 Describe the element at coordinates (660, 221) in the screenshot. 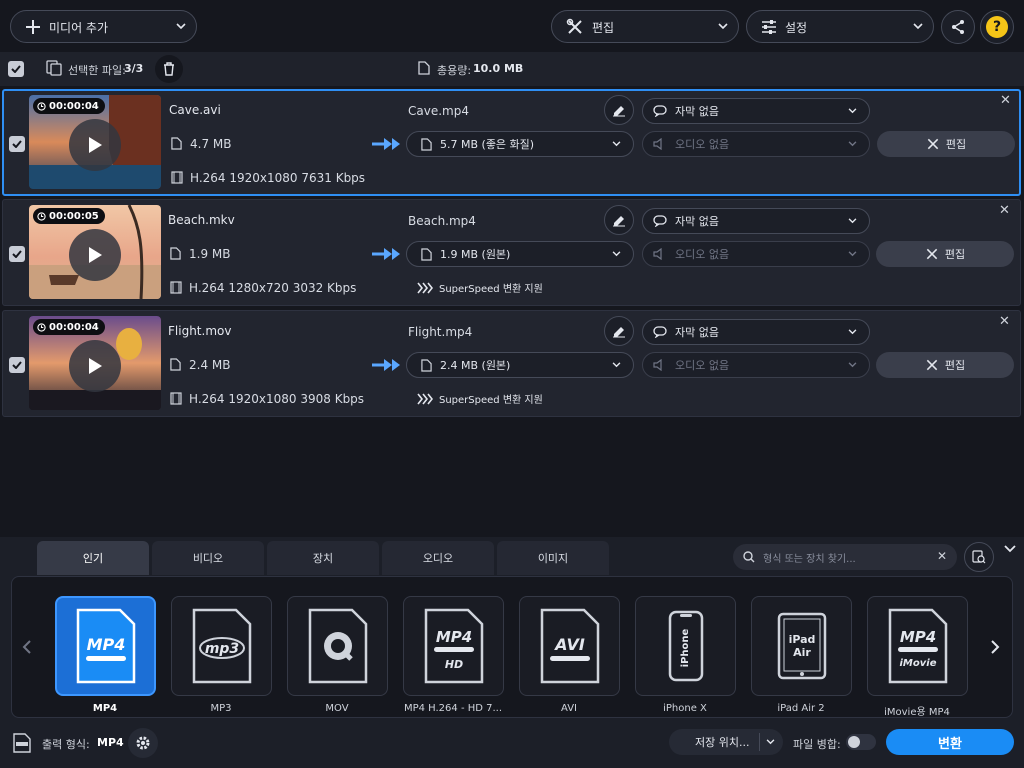

I see `speech-bubble-icon` at that location.